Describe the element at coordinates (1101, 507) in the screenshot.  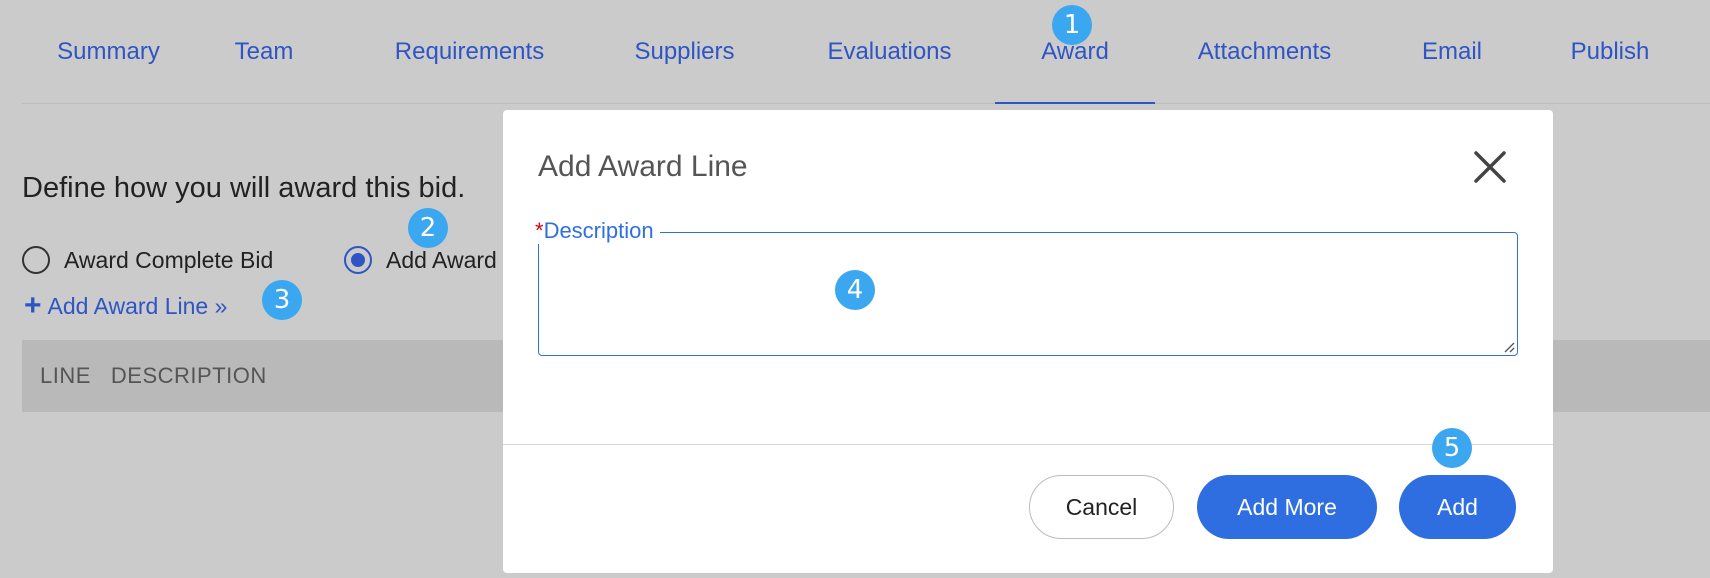
I see `cancel-button: Cancel` at that location.